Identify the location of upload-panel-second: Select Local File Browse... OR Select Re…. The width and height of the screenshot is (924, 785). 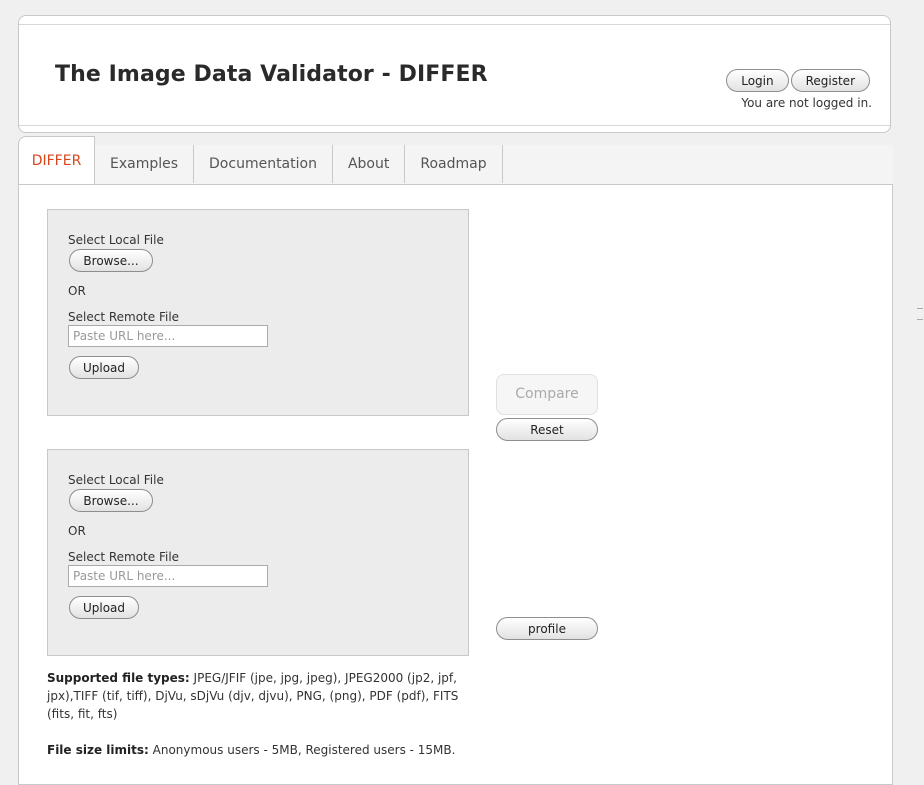
(258, 552).